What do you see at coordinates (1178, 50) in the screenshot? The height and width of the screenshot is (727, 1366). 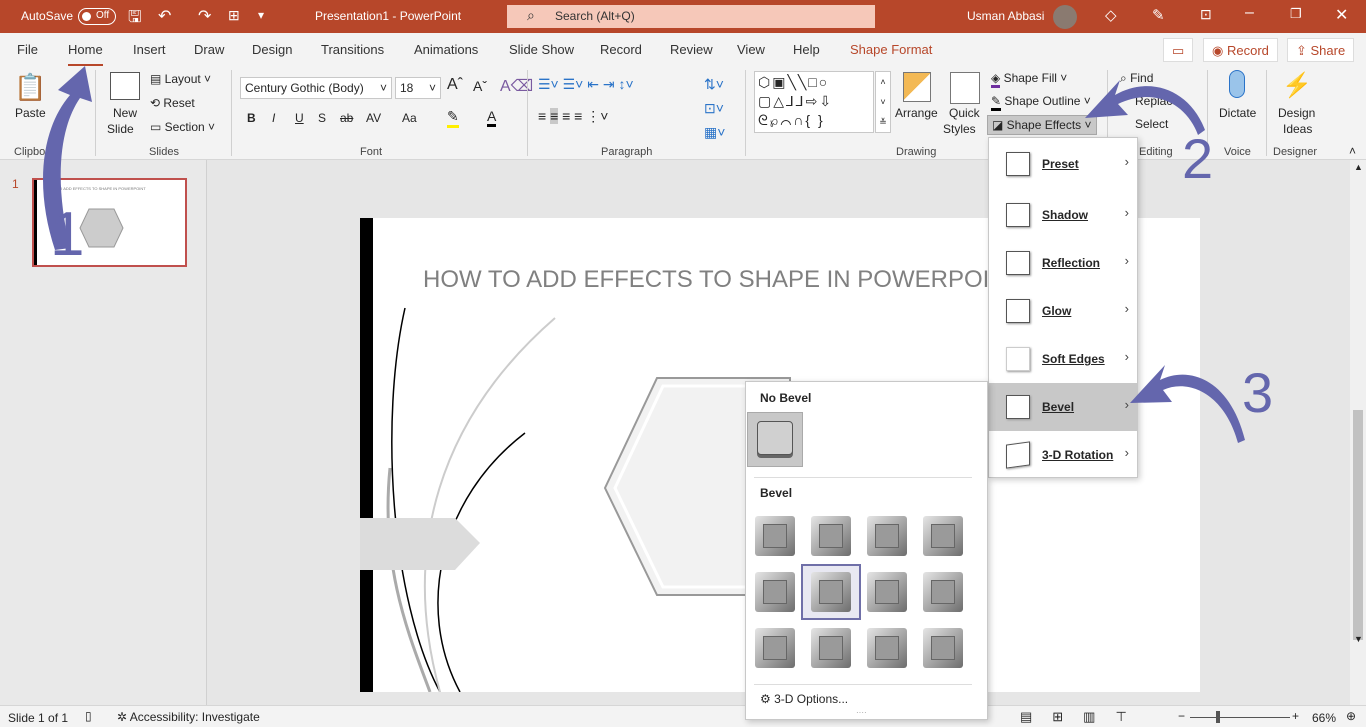 I see `comments-button: ▭` at bounding box center [1178, 50].